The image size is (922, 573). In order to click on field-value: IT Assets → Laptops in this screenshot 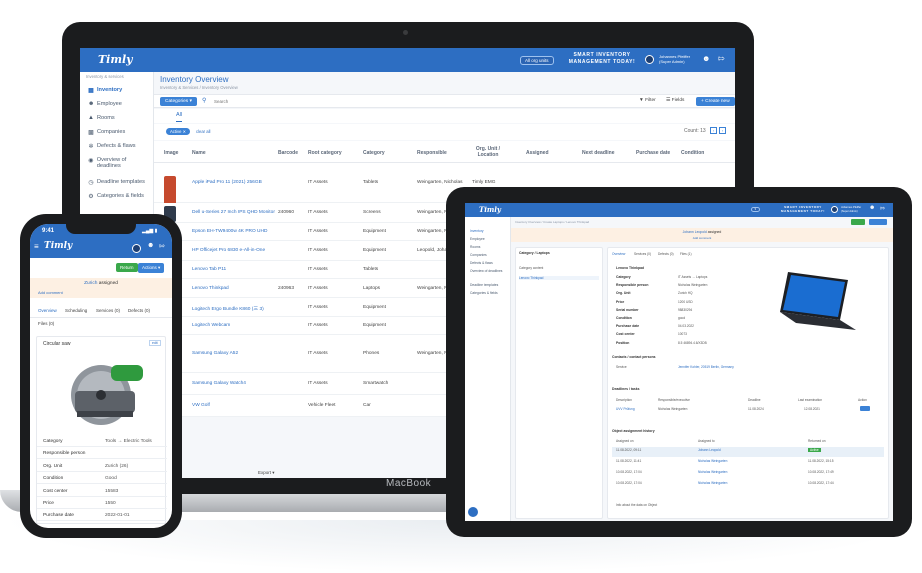, I will do `click(693, 277)`.